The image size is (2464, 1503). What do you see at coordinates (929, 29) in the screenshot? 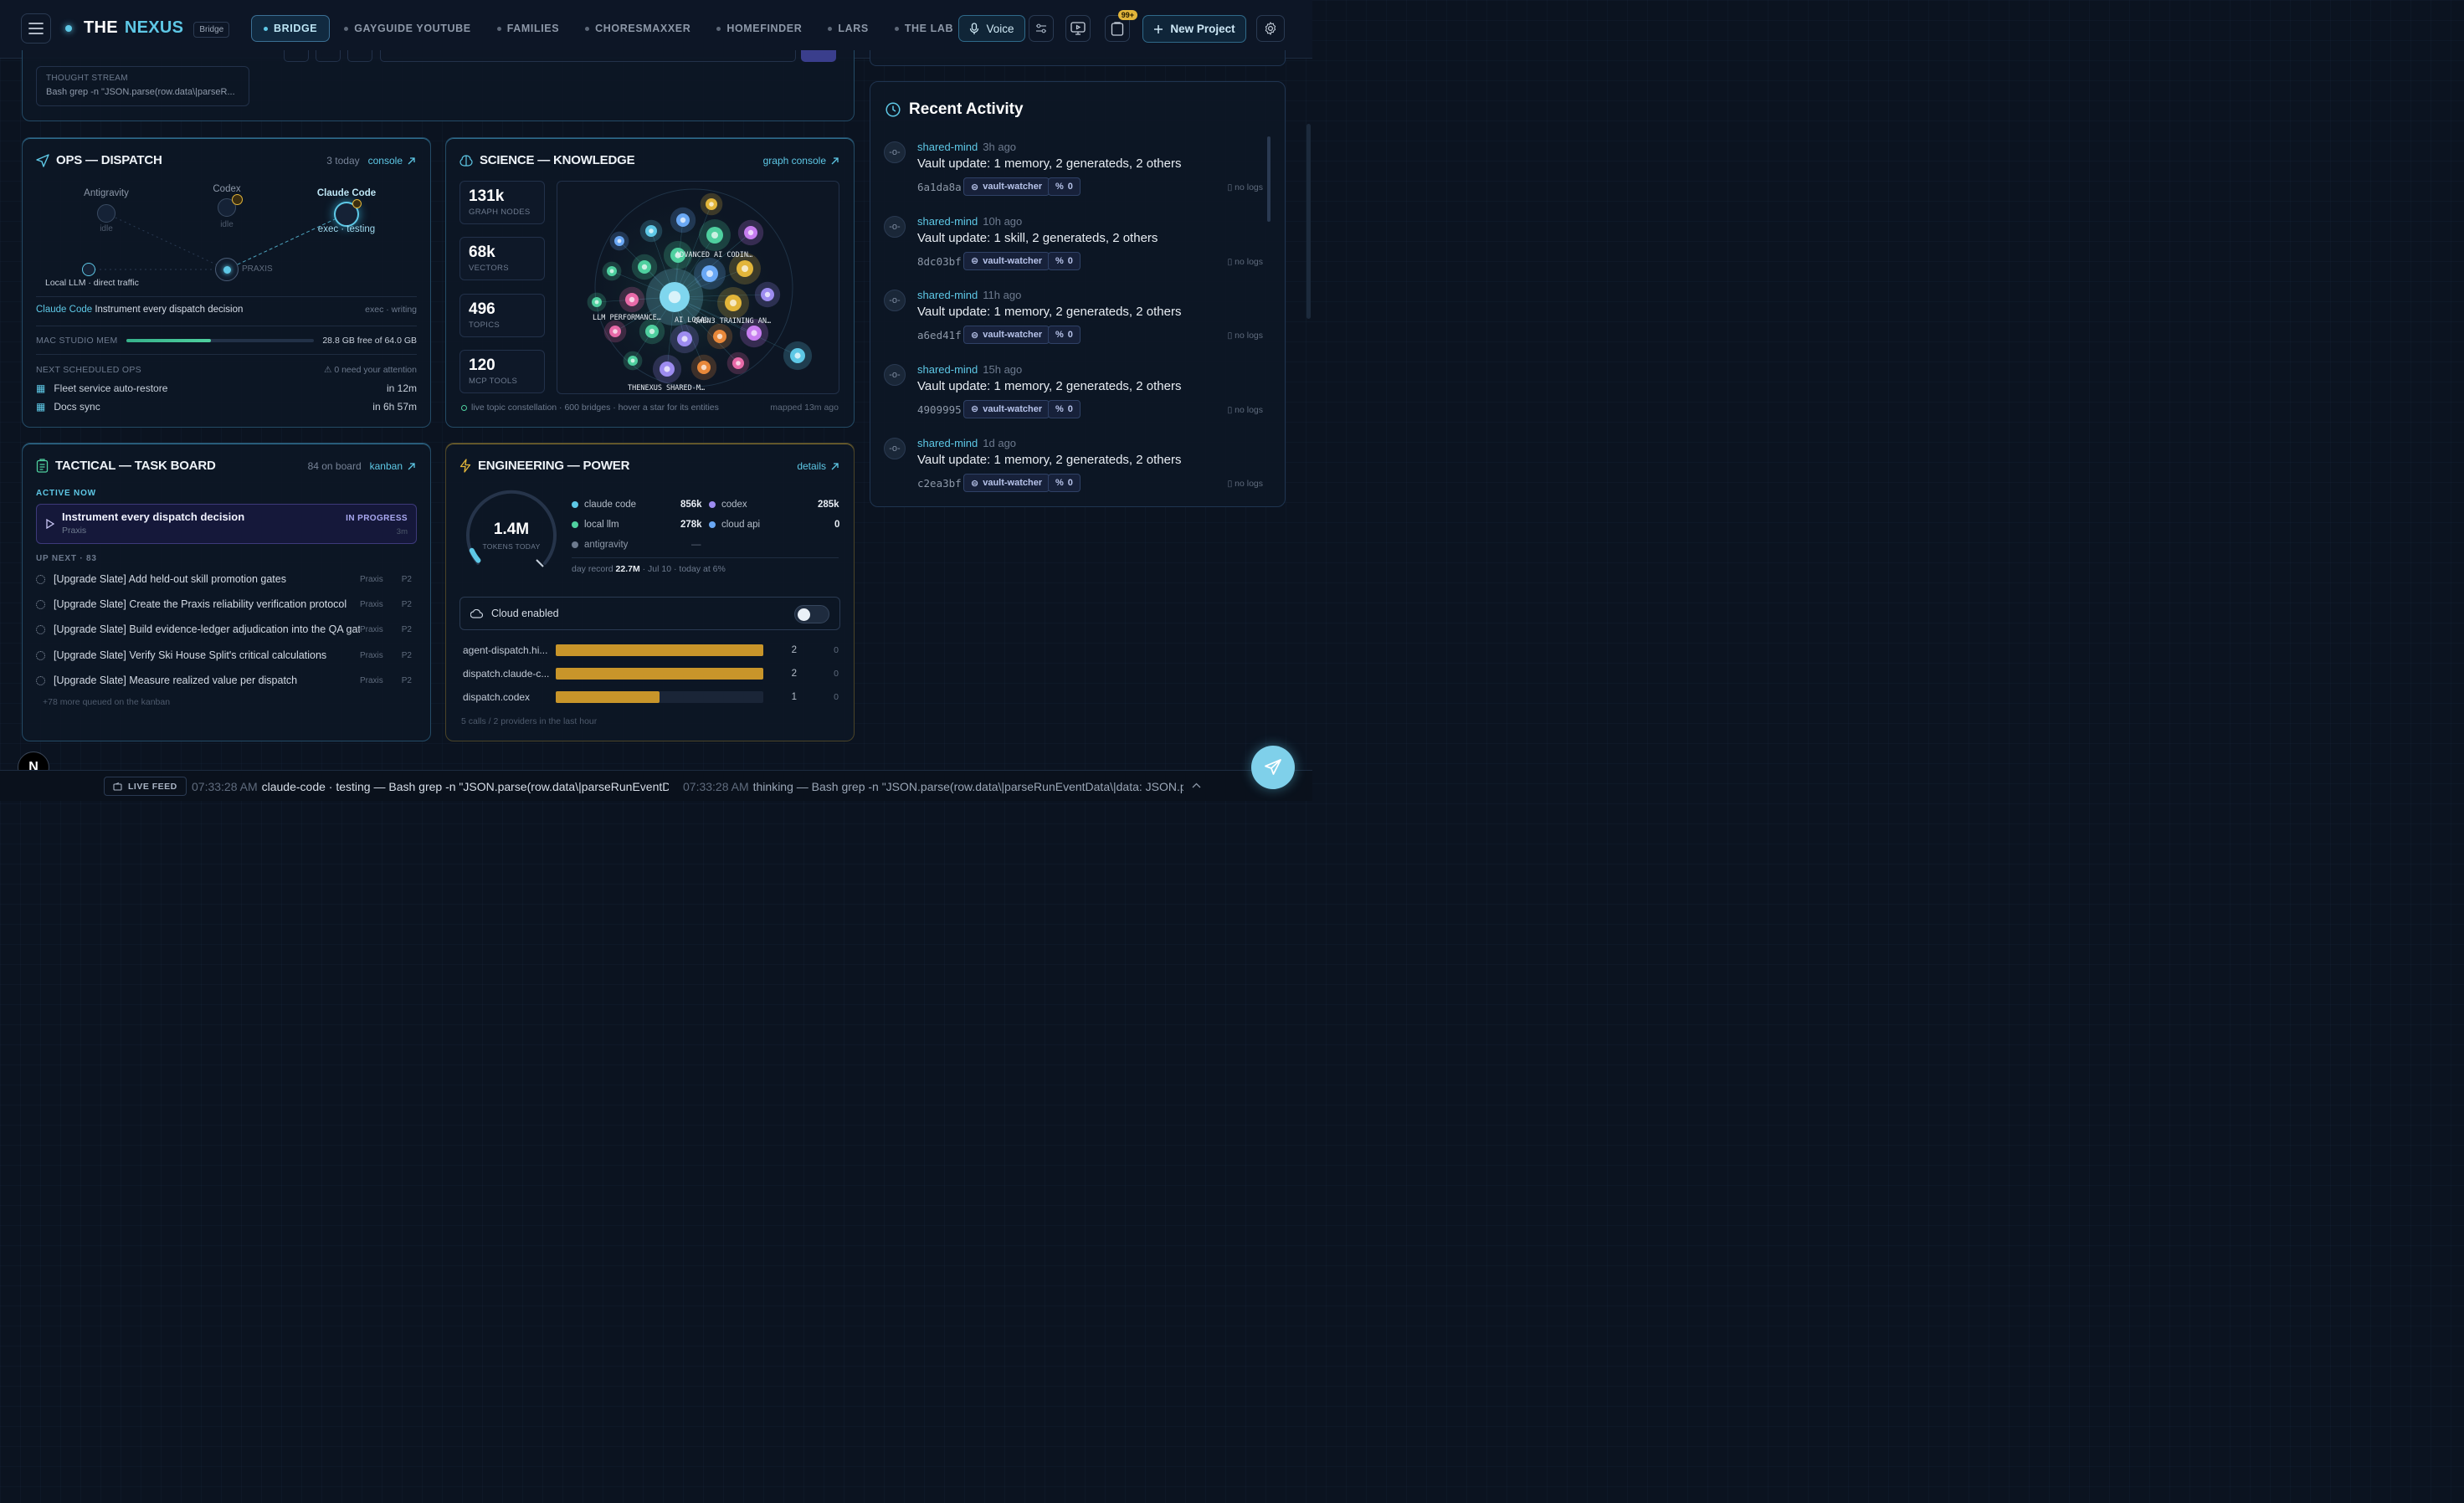
I see `tab-label: THE LAB` at bounding box center [929, 29].